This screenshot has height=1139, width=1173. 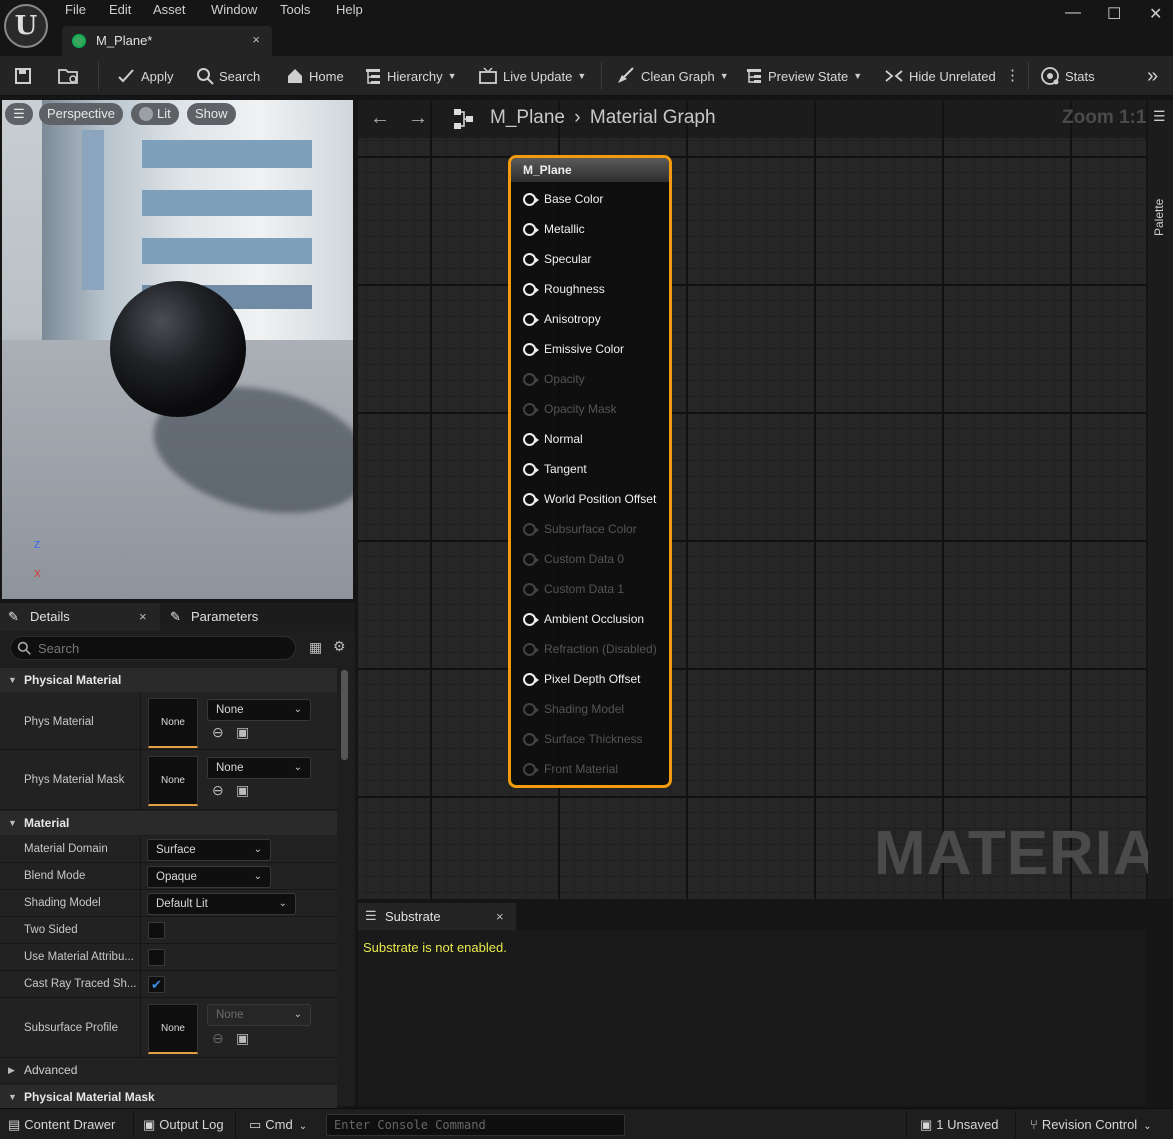 What do you see at coordinates (23, 76) in the screenshot?
I see `save-button` at bounding box center [23, 76].